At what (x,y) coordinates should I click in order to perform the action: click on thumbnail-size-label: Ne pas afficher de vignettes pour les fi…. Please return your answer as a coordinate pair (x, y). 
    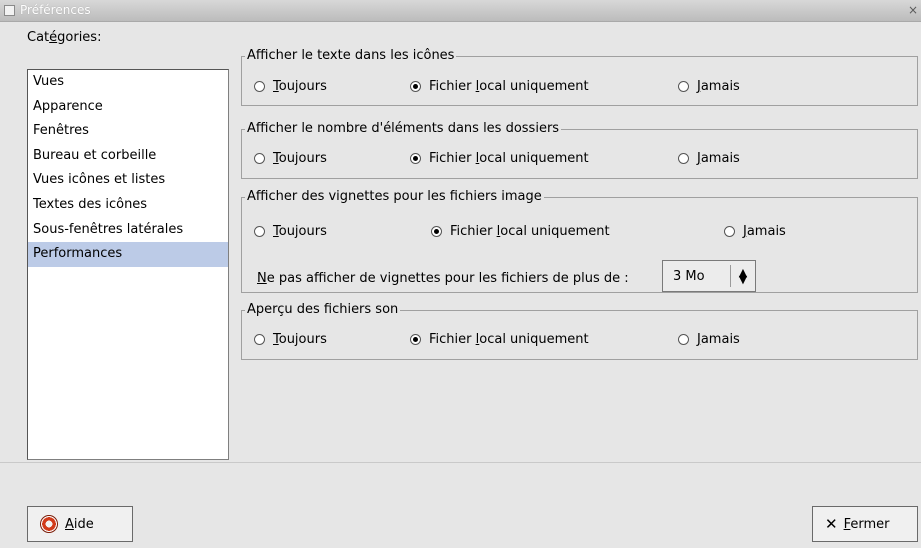
    Looking at the image, I should click on (443, 278).